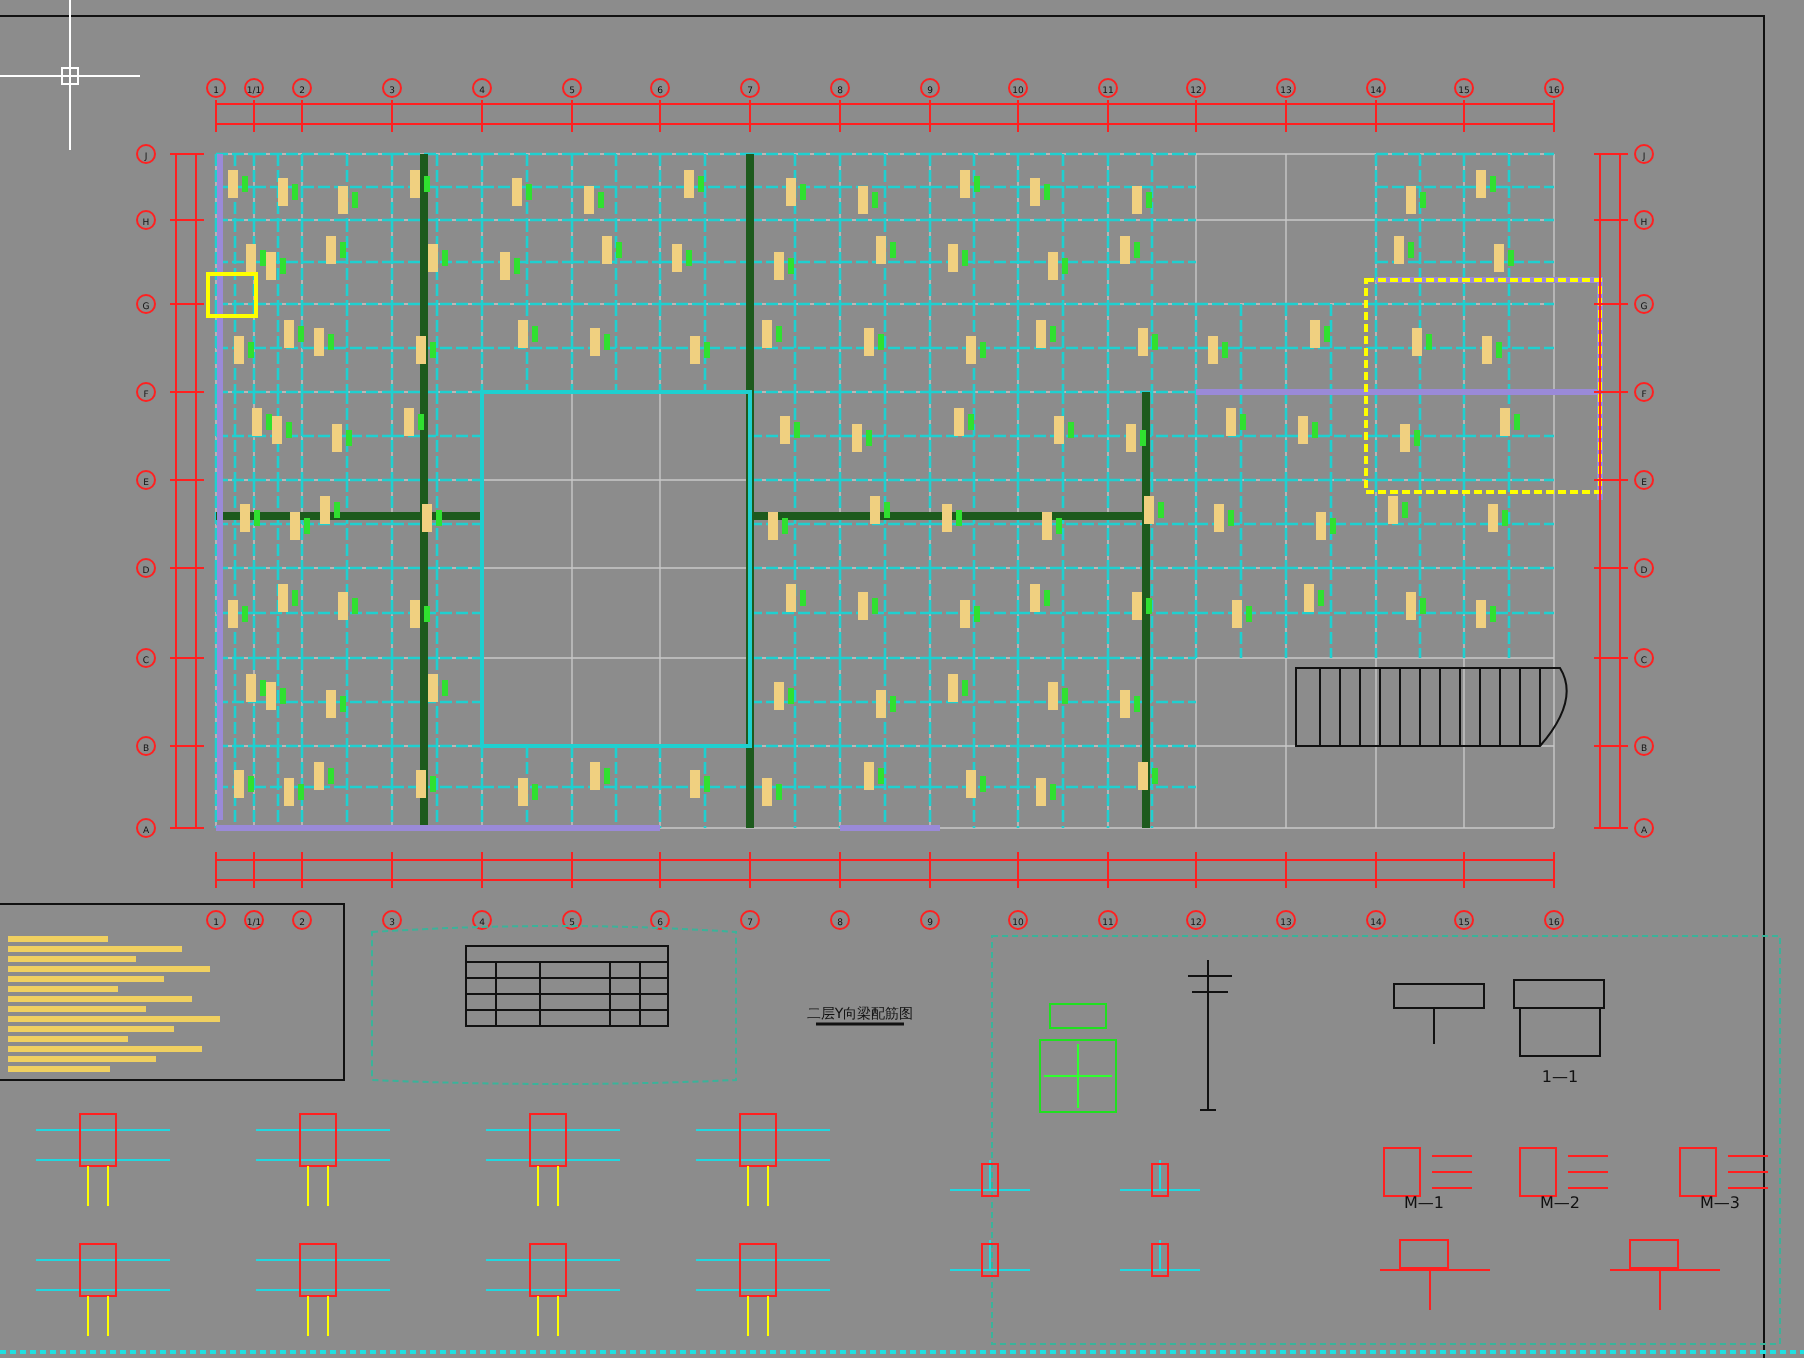 This screenshot has width=1804, height=1358. Describe the element at coordinates (1078, 1058) in the screenshot. I see `column-section-drawing` at that location.